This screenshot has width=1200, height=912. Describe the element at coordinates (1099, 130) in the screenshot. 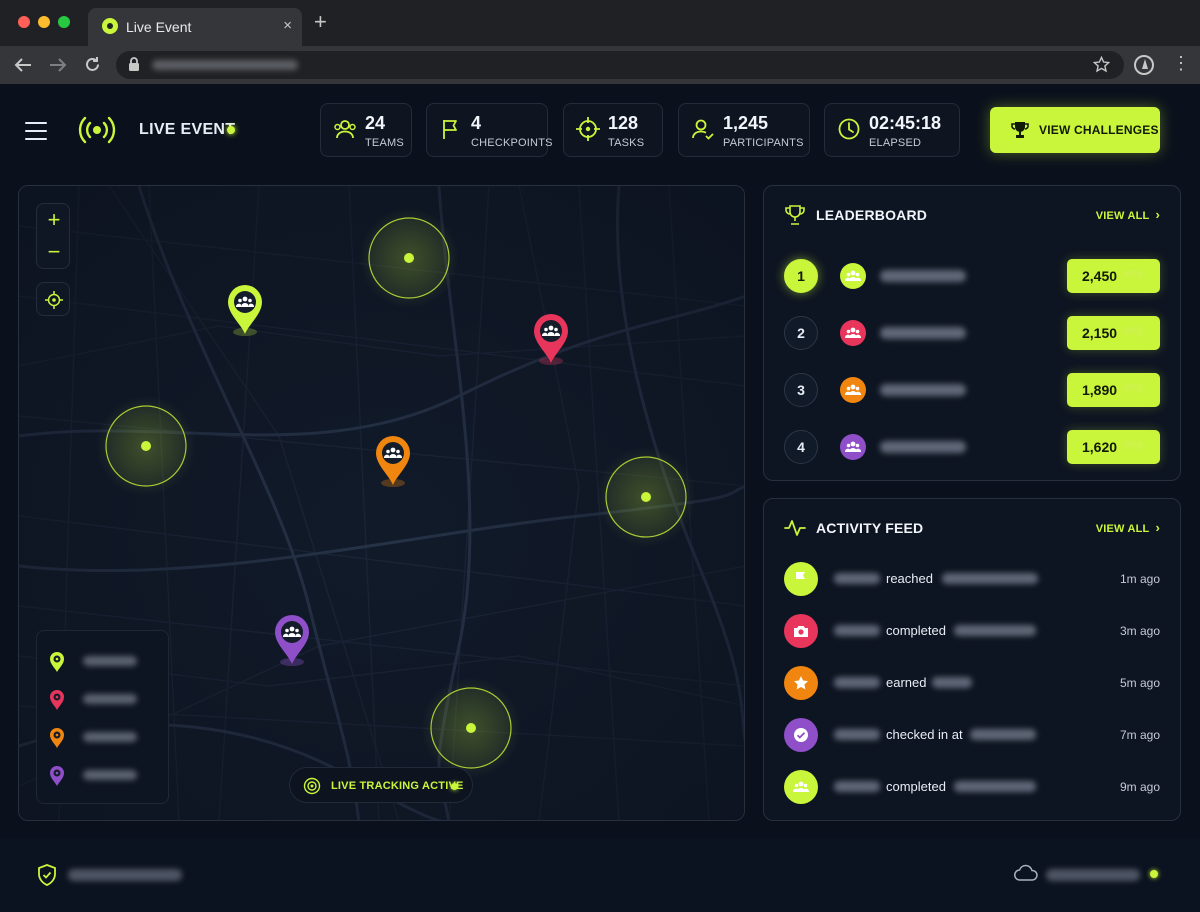

I see `view-challenges-label: VIEW CHALLENGES` at that location.